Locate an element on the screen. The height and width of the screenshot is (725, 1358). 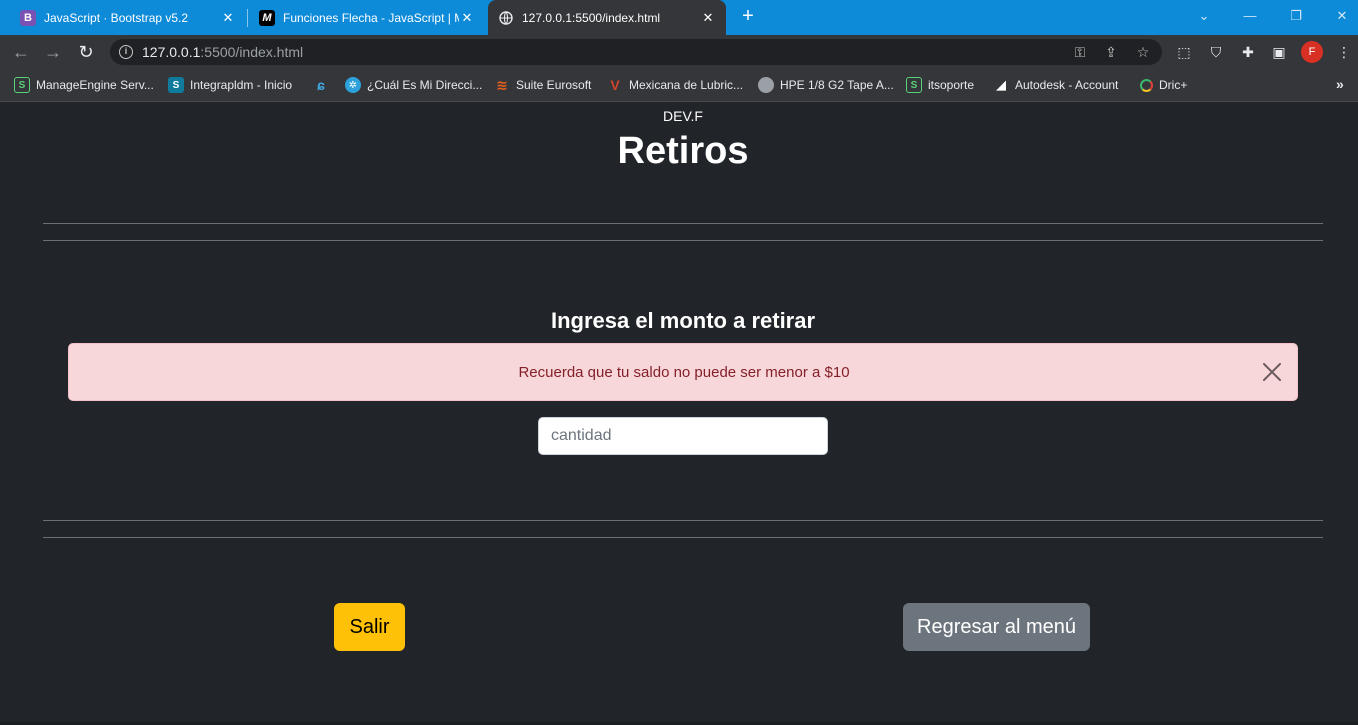
tab-title: 127.0.0.1:5500/index.html is located at coordinates (591, 17).